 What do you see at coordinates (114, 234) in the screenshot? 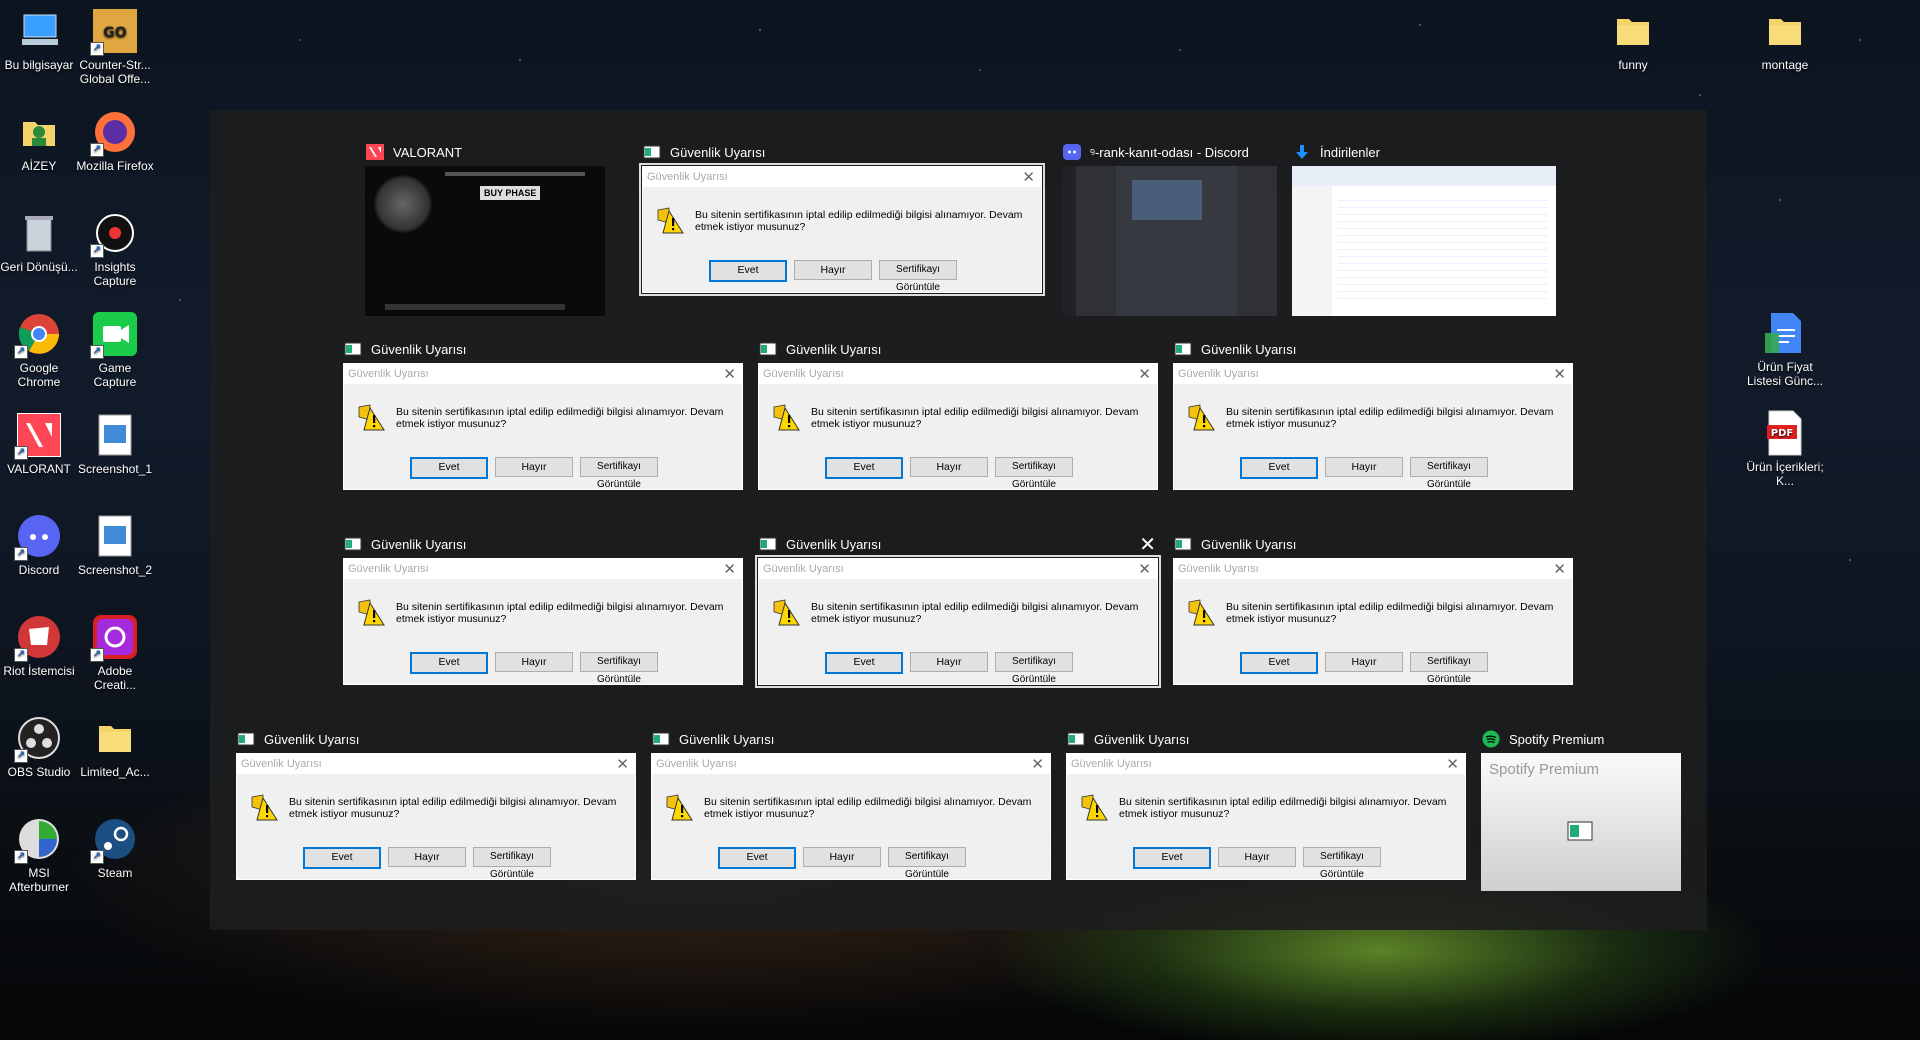
I see `insights-capture-icon: ↗` at bounding box center [114, 234].